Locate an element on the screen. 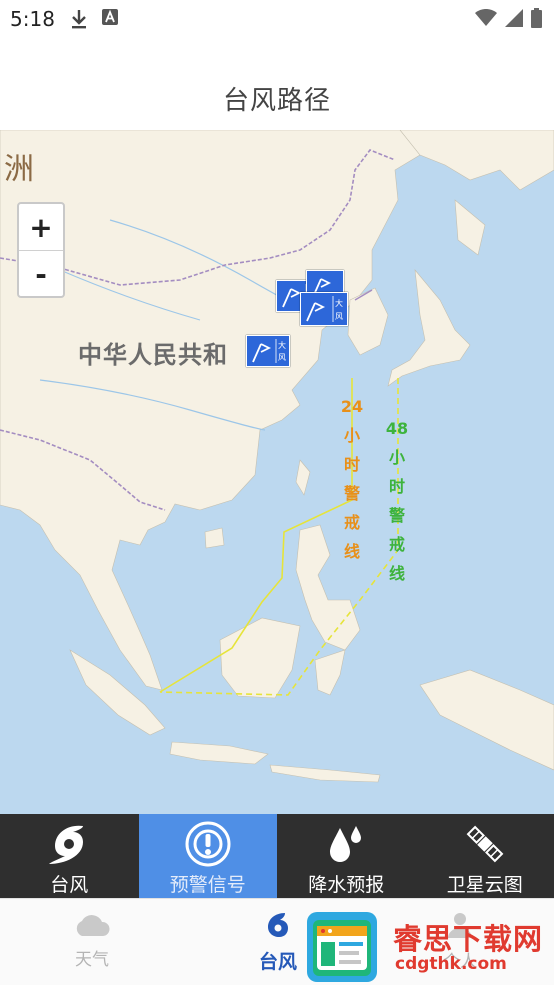 The image size is (554, 985). tab-alert-signal: 预警信号 is located at coordinates (208, 856).